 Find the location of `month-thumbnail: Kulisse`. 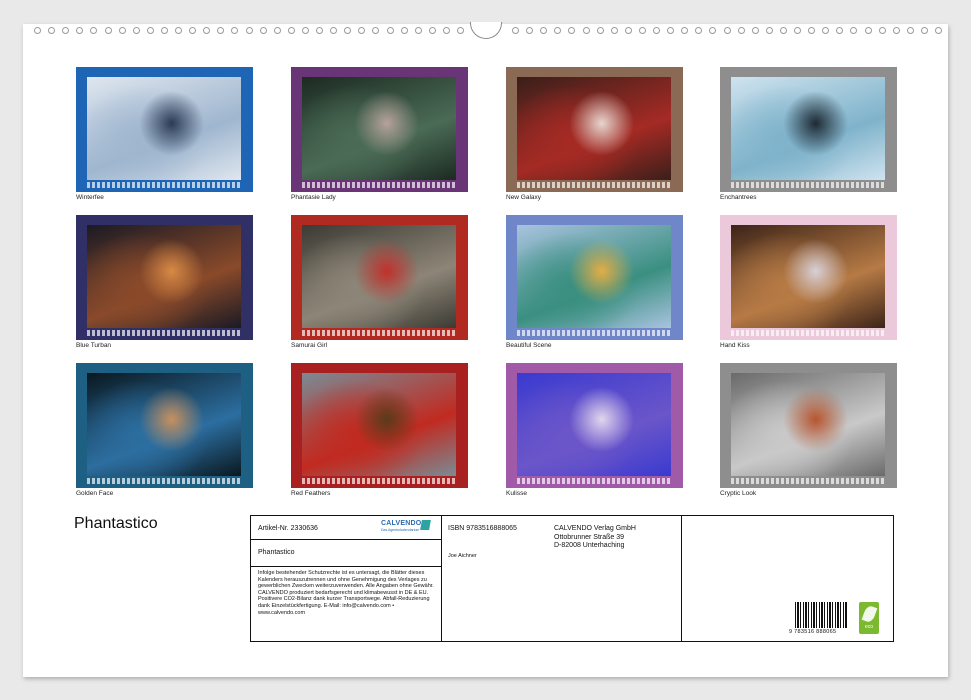

month-thumbnail: Kulisse is located at coordinates (594, 430).